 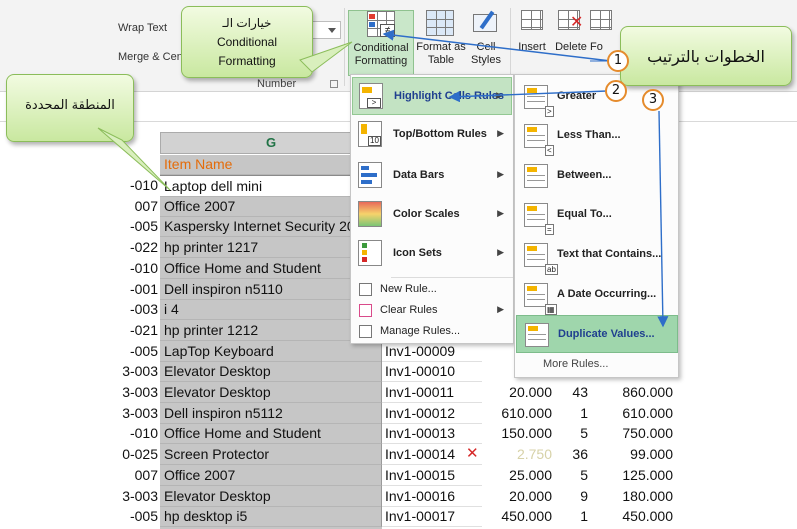 What do you see at coordinates (517, 516) in the screenshot?
I see `price-cell: 450.000` at bounding box center [517, 516].